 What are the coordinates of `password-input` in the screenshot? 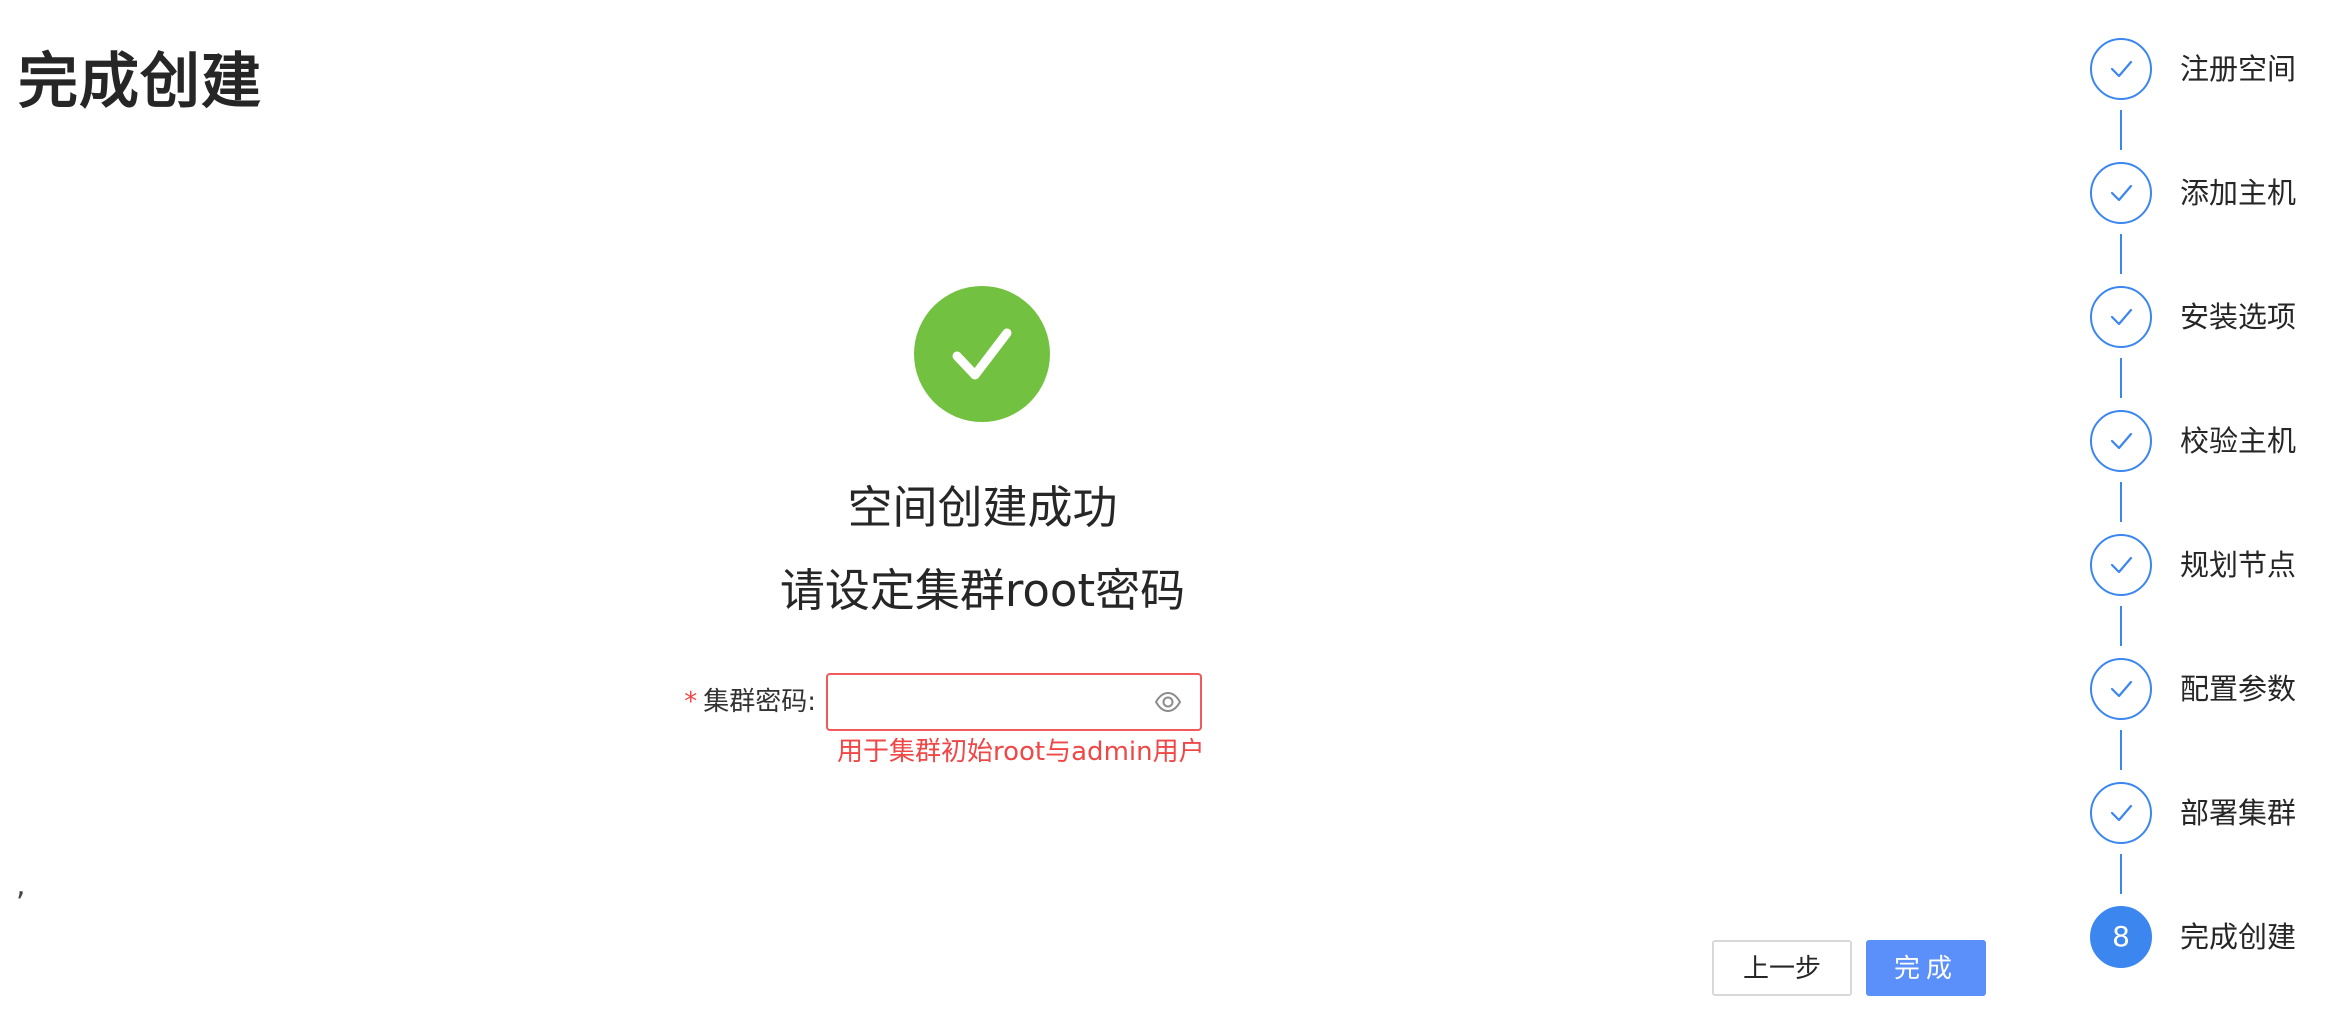 It's located at (997, 702).